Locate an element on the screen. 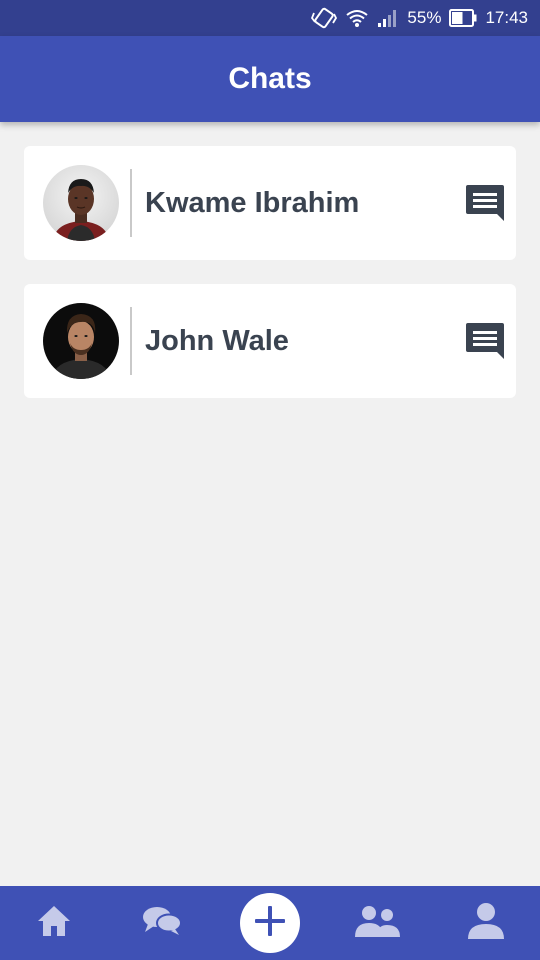 This screenshot has width=540, height=960. nav-contacts is located at coordinates (378, 923).